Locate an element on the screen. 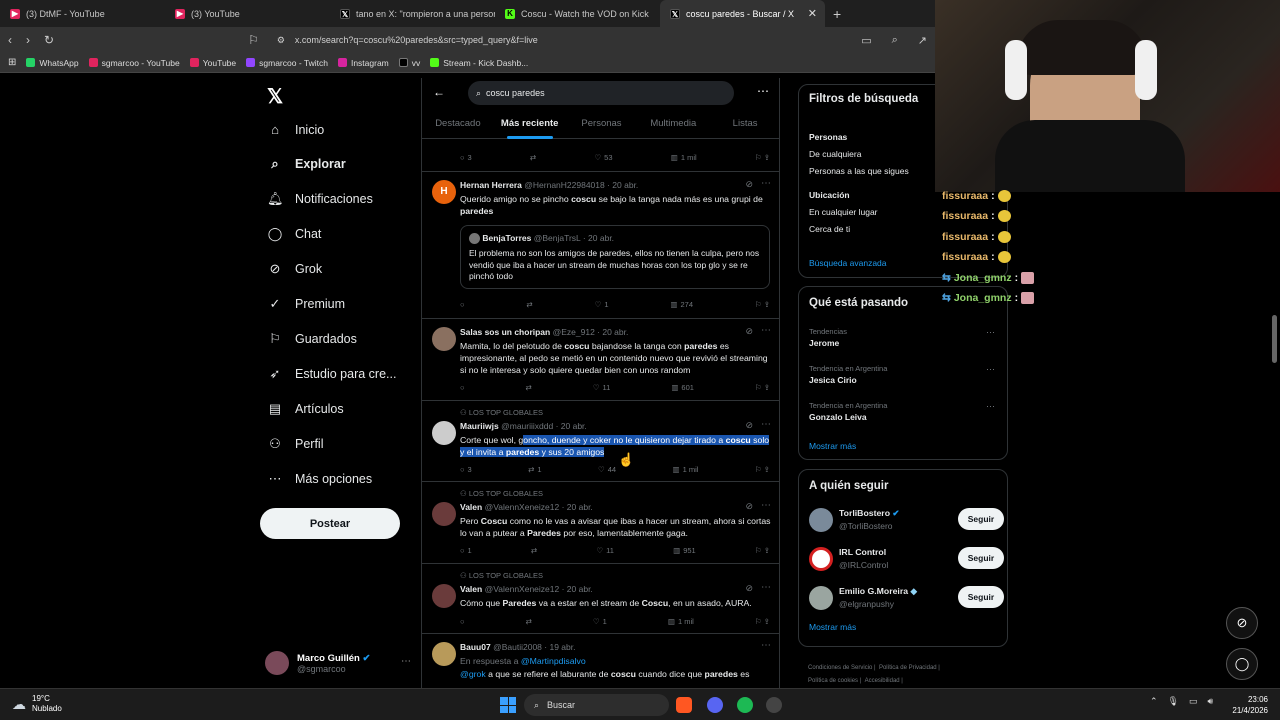 The image size is (1280, 720). follow-suggestion: Emilio G.Moreira ◆ @elgranpushy Seguir is located at coordinates (906, 599).